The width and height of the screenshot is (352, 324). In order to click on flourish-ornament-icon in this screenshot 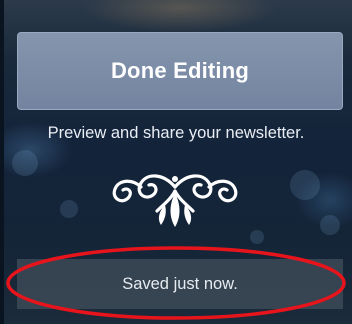, I will do `click(175, 200)`.